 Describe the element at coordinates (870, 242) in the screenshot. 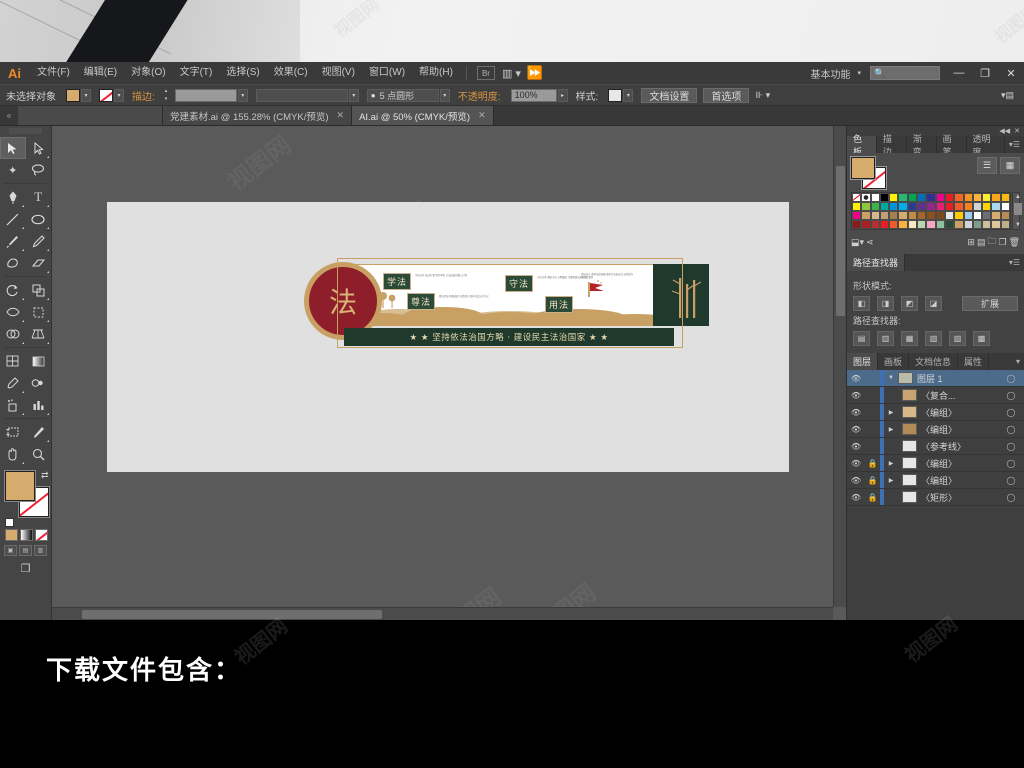

I see `show-swatch-kinds-icon: ⋖` at that location.